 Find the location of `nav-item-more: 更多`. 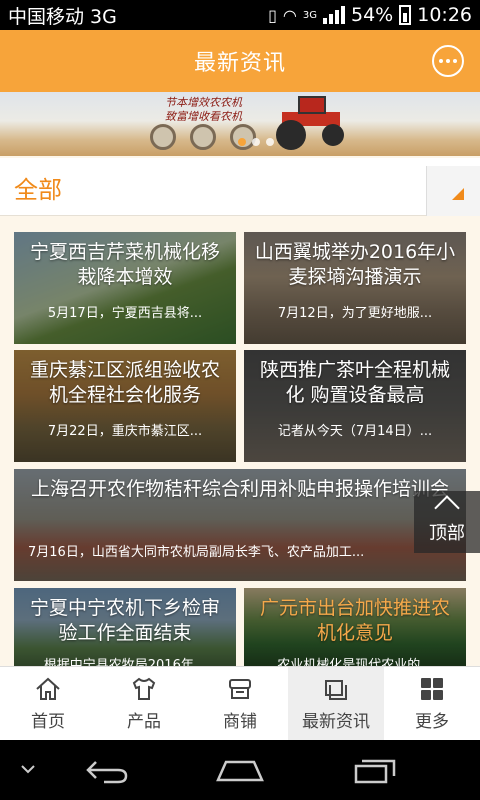

nav-item-more: 更多 is located at coordinates (432, 703).